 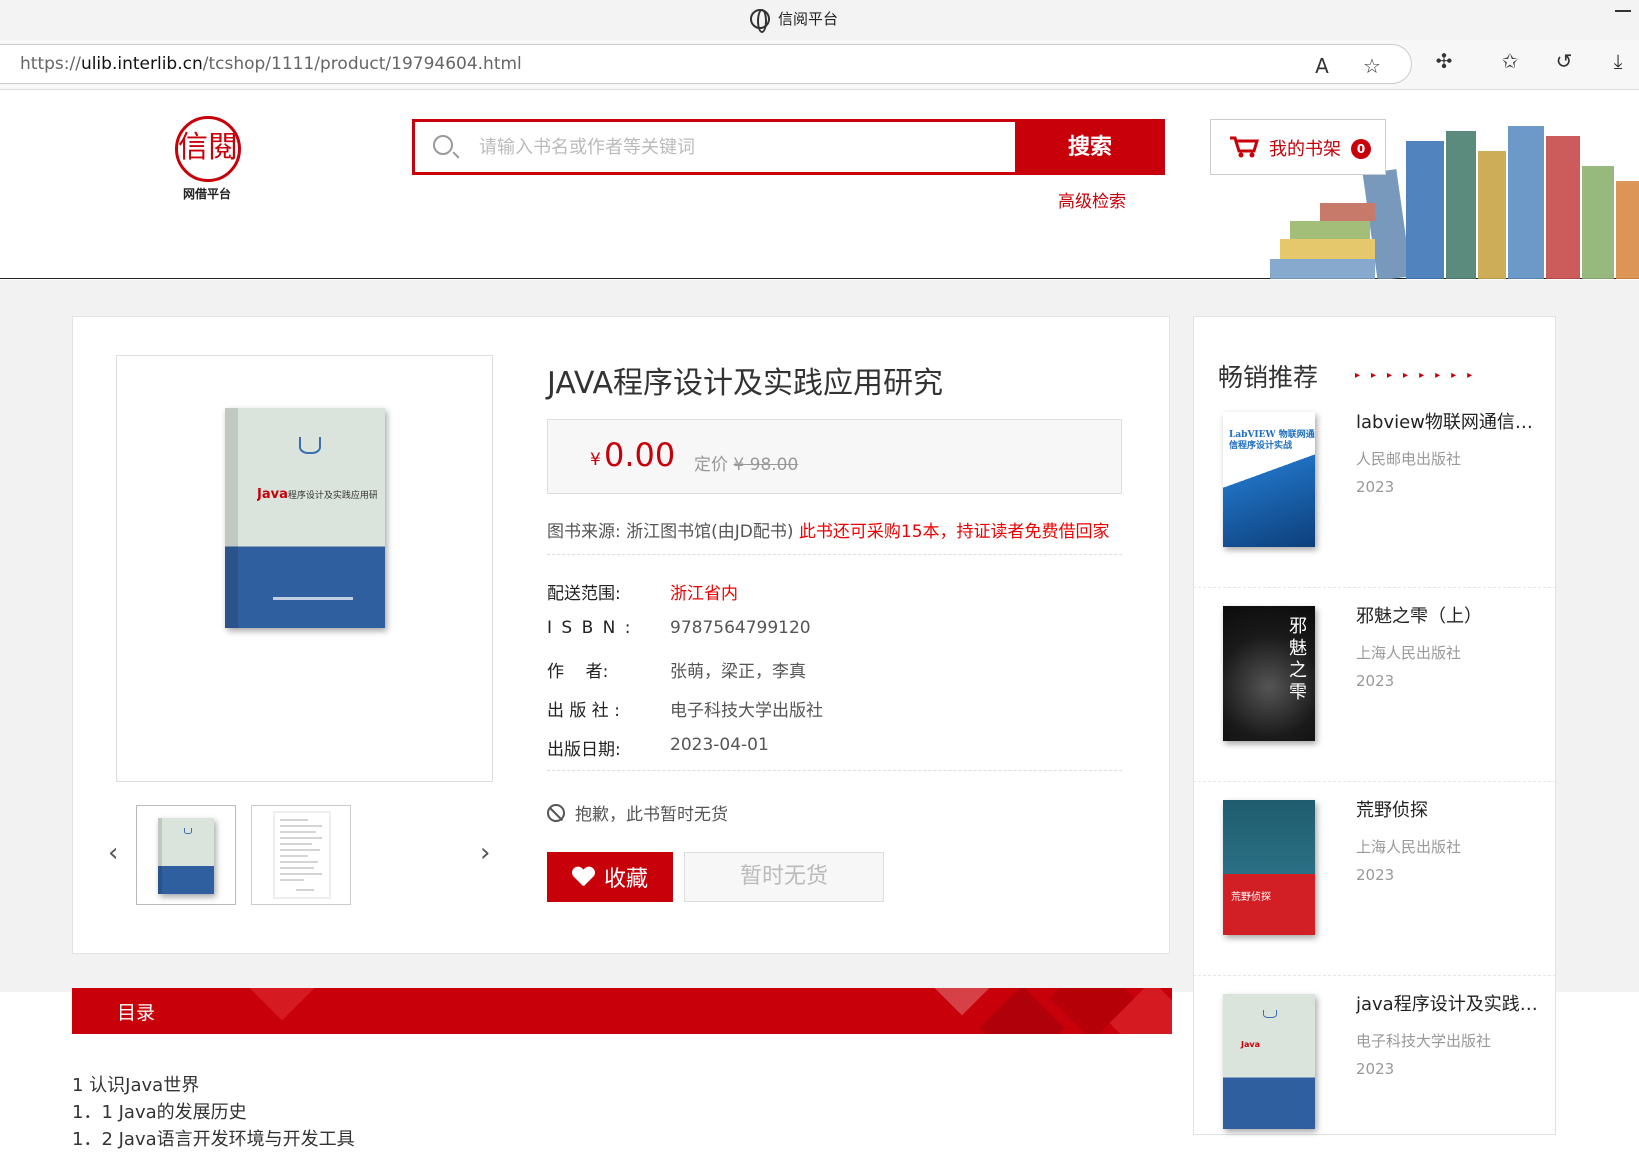 What do you see at coordinates (834, 456) in the screenshot?
I see `price-box: ¥ 0.00 定价 ¥ 98.00` at bounding box center [834, 456].